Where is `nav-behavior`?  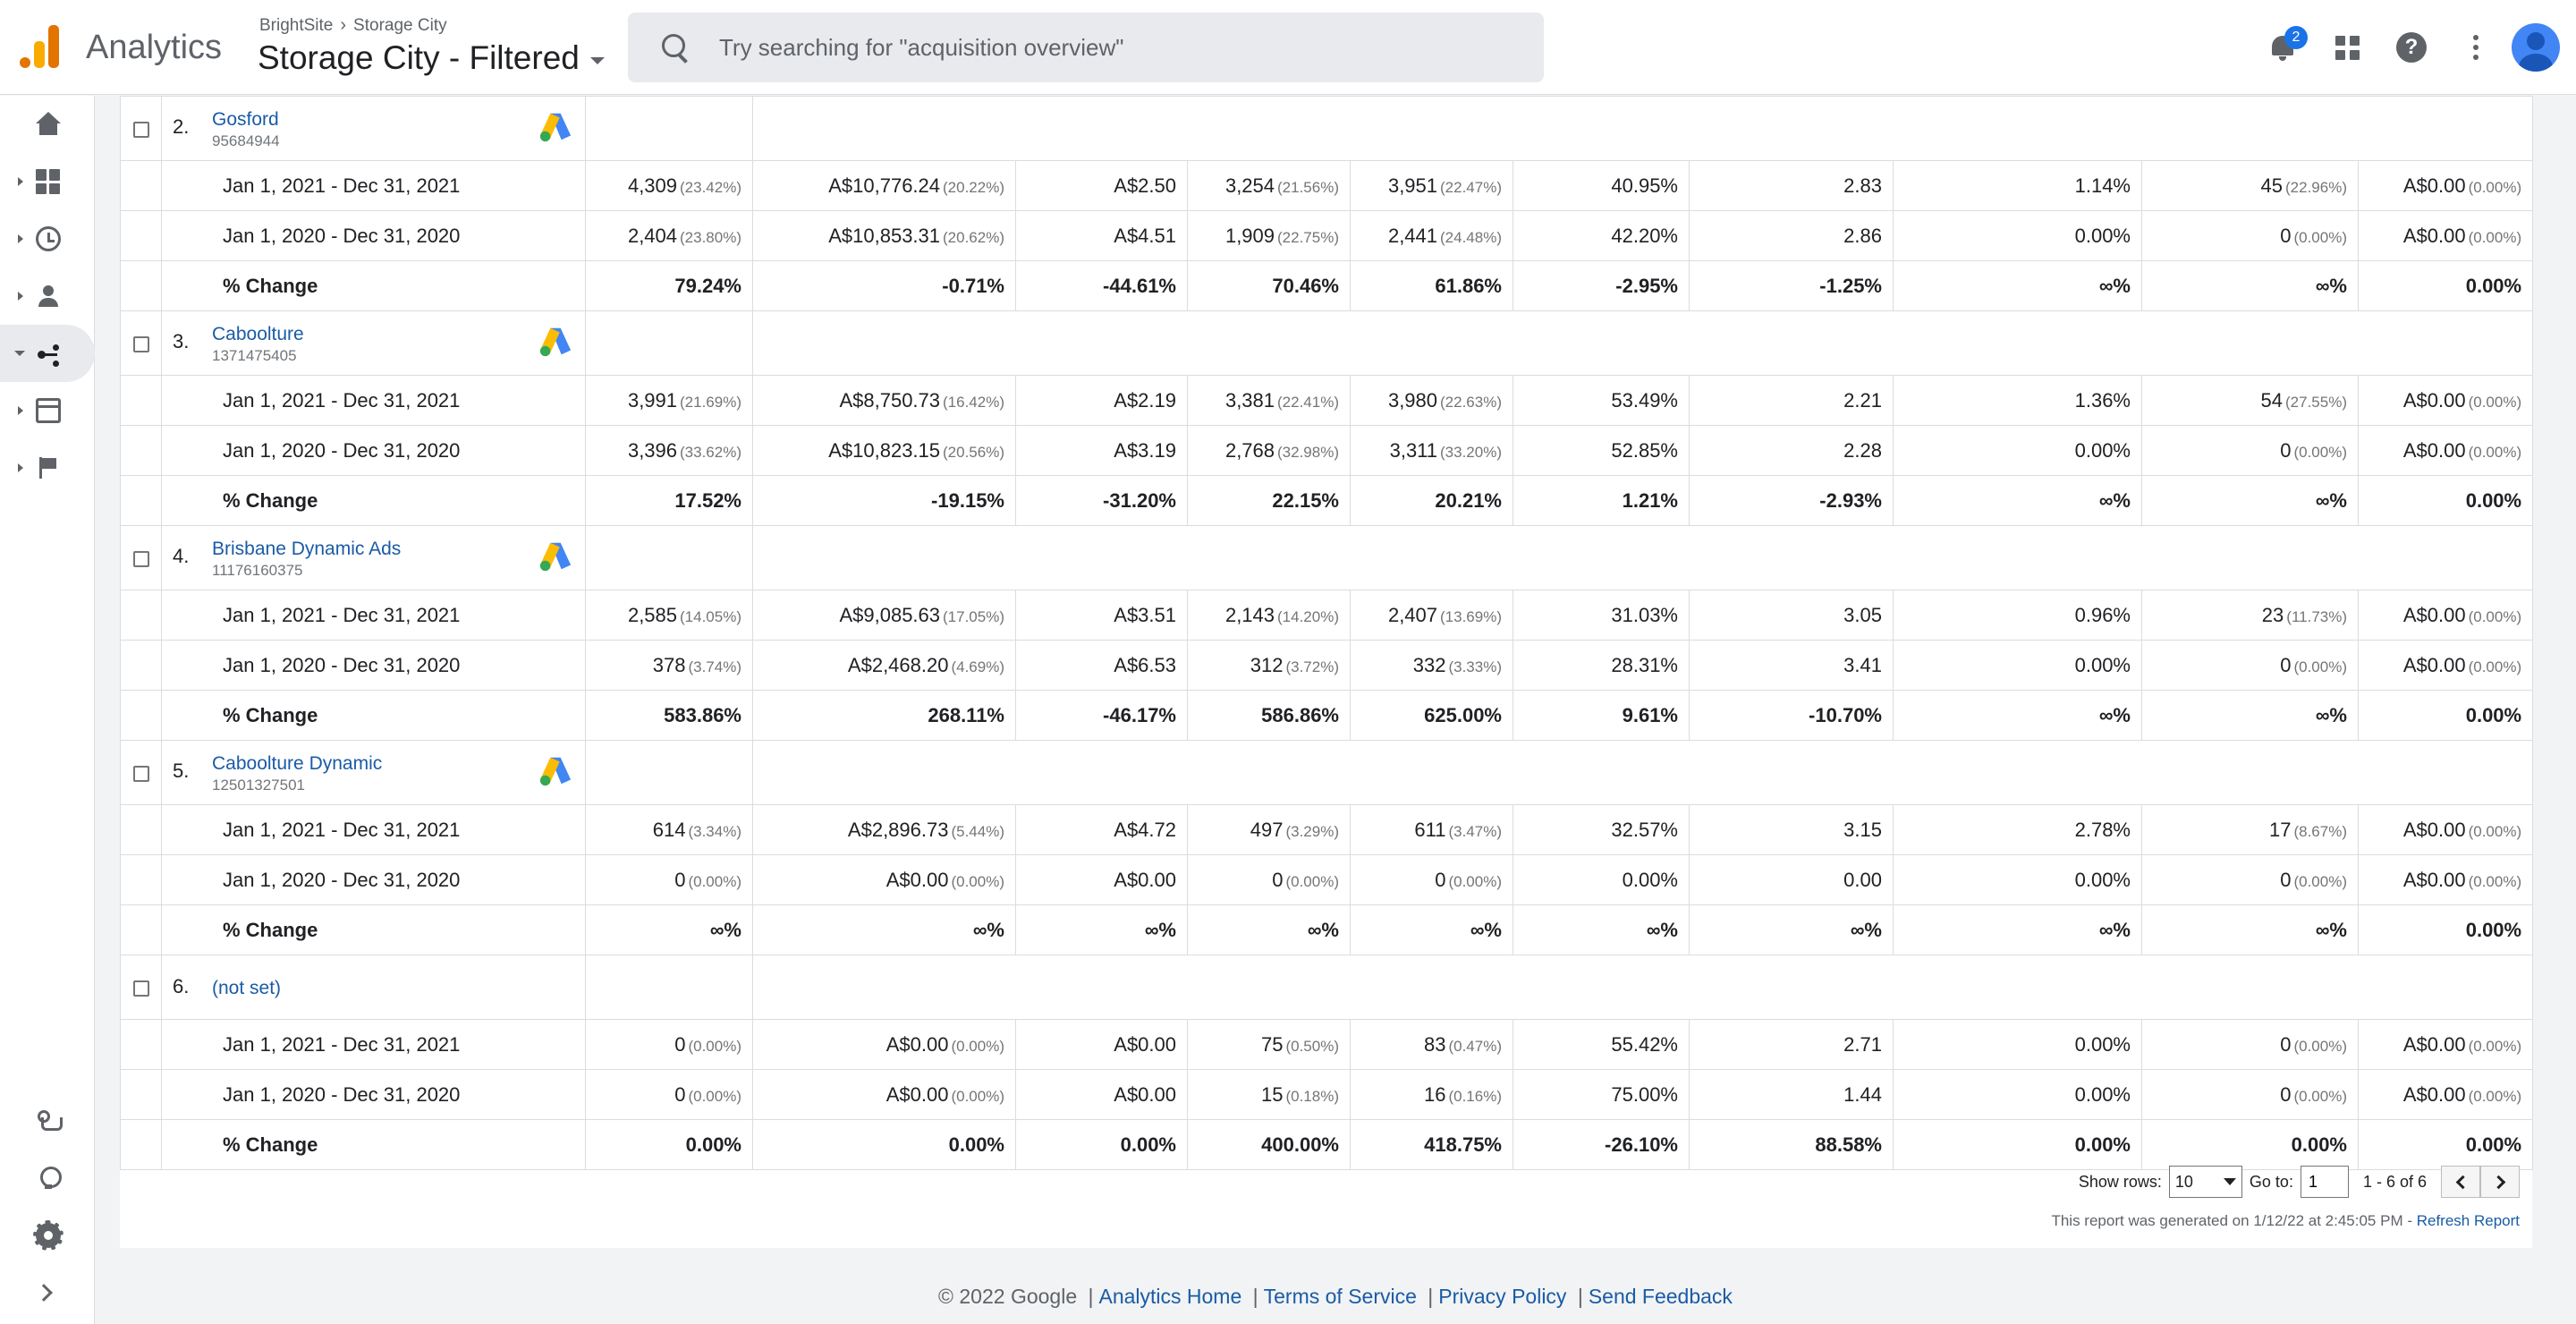
nav-behavior is located at coordinates (47, 410).